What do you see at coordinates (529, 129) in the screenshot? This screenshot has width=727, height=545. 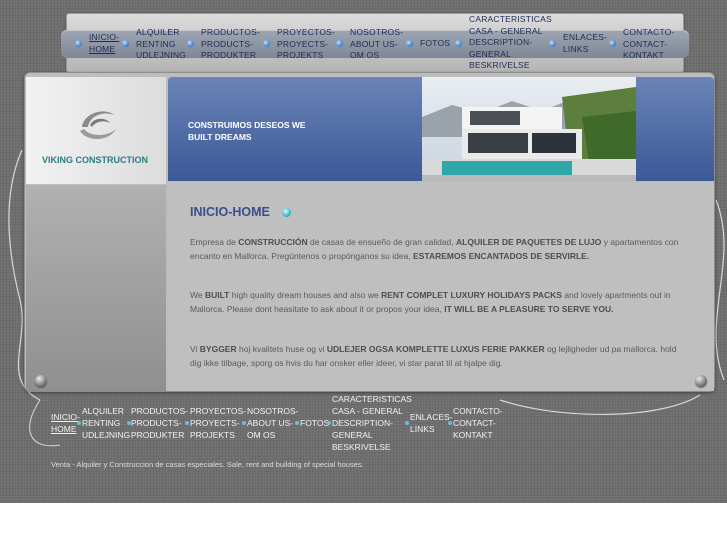 I see `modern-house-photo` at bounding box center [529, 129].